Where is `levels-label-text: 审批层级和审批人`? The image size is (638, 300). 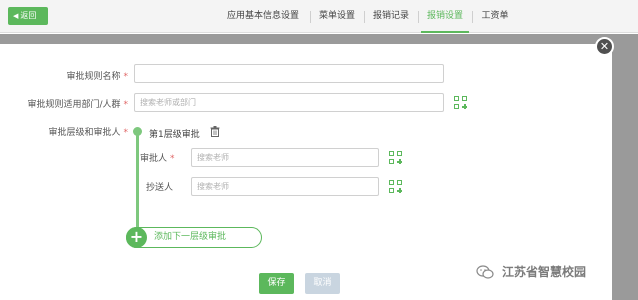 levels-label-text: 审批层级和审批人 is located at coordinates (84, 133).